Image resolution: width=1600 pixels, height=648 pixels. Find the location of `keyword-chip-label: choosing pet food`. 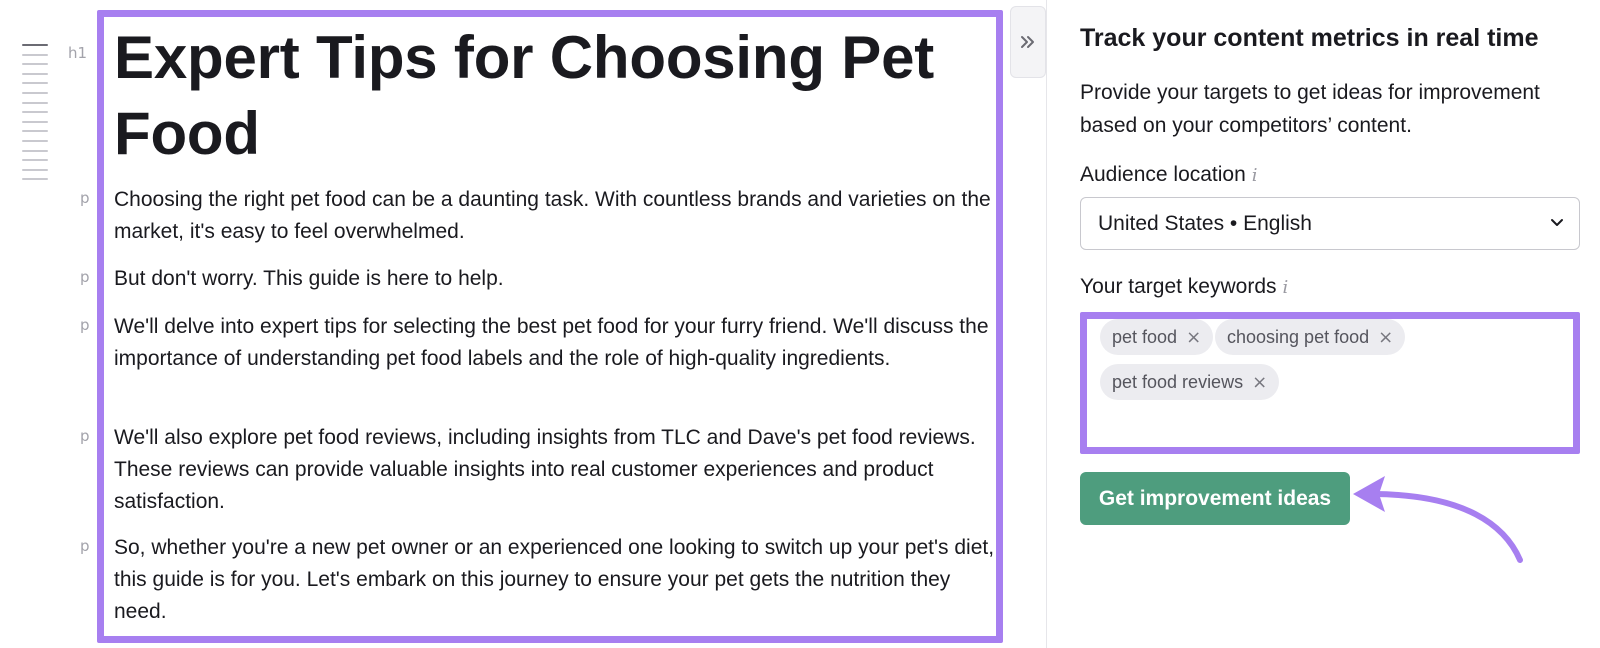

keyword-chip-label: choosing pet food is located at coordinates (1298, 336).